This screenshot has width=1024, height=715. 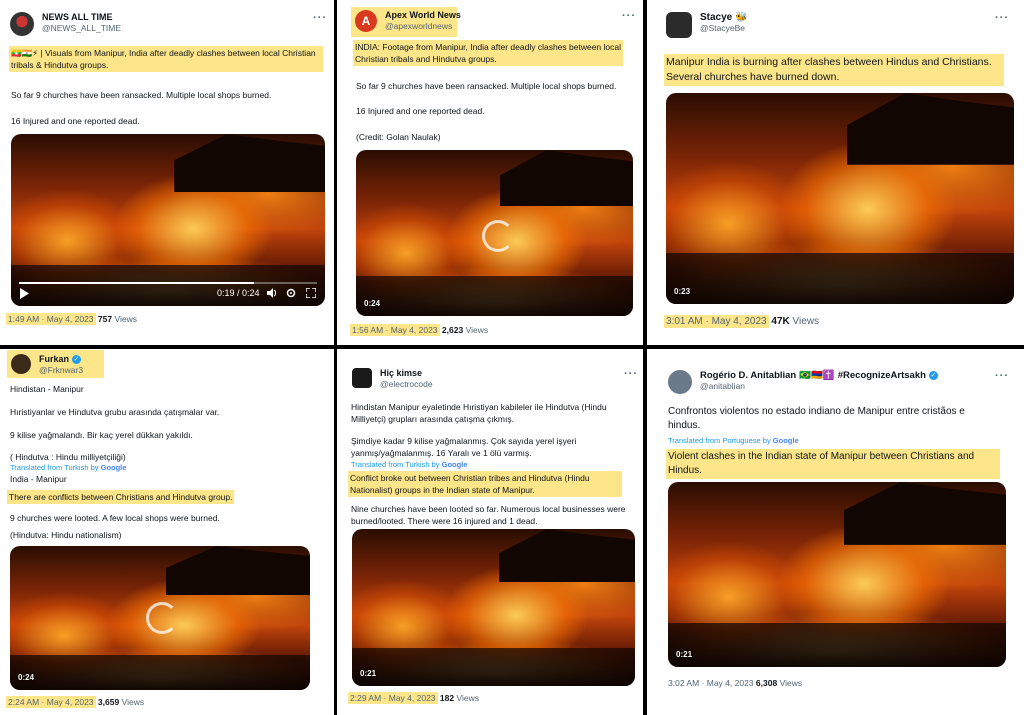 What do you see at coordinates (168, 220) in the screenshot?
I see `video-player: 0:19 / 0:24` at bounding box center [168, 220].